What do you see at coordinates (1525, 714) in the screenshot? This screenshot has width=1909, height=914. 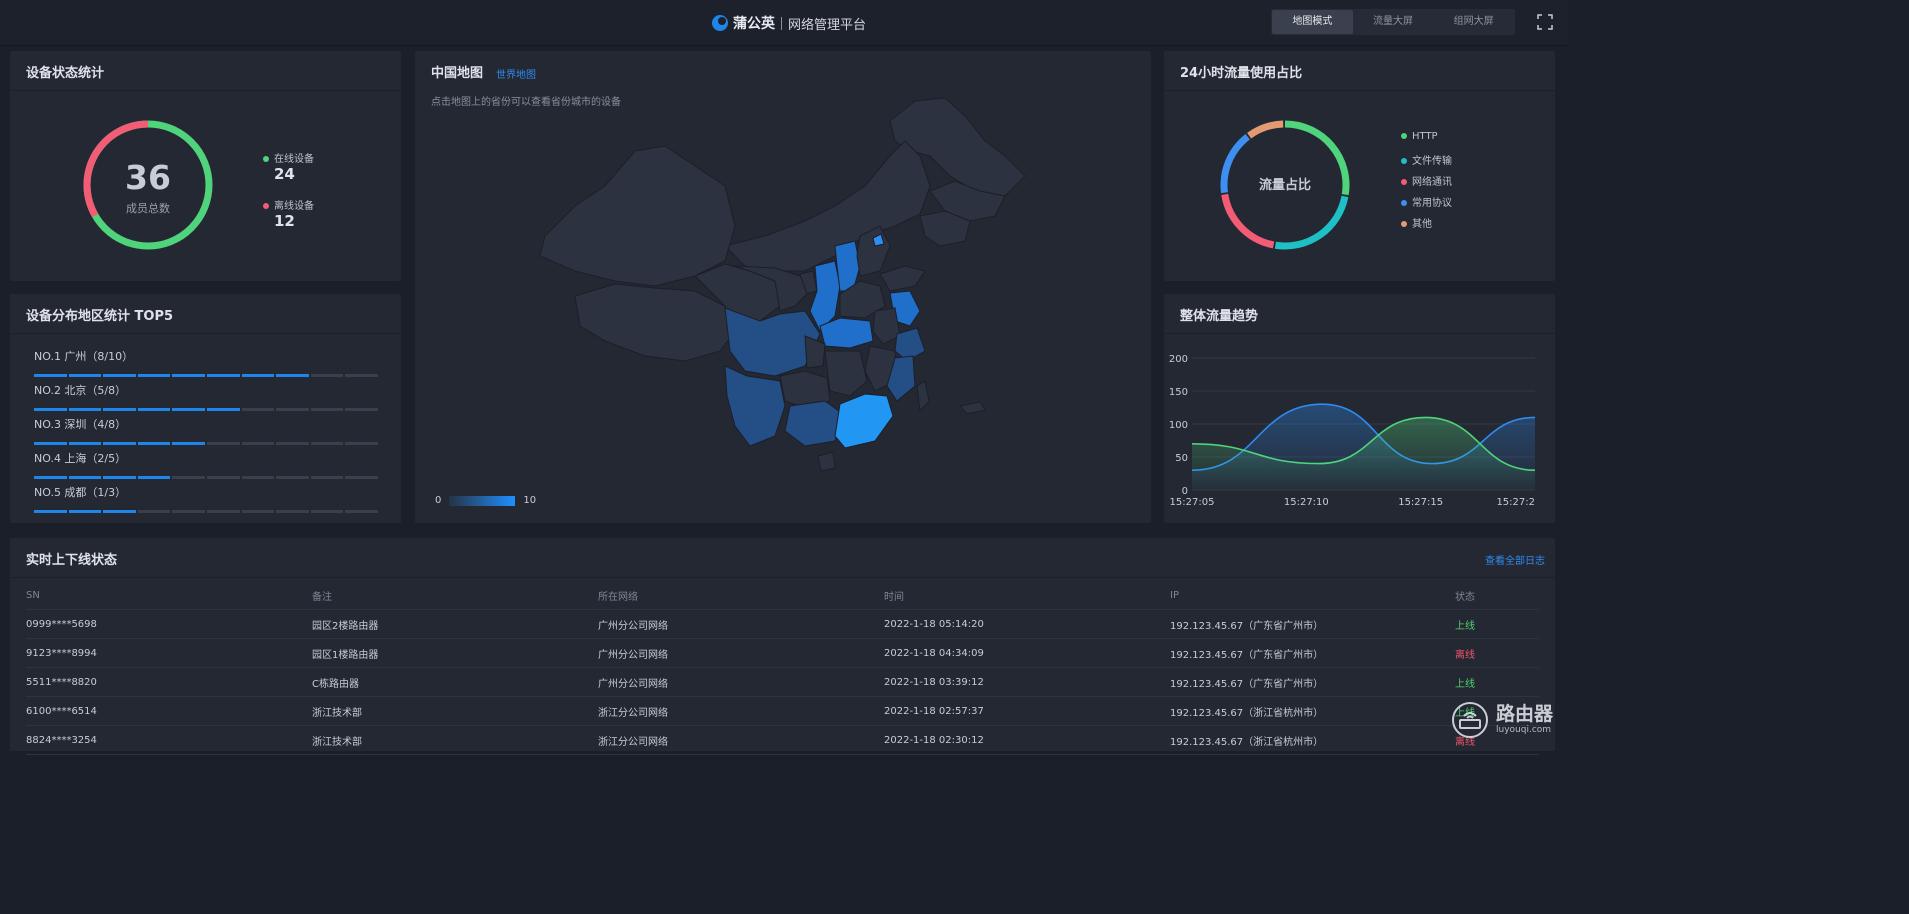 I see `watermark-title: 路由器` at bounding box center [1525, 714].